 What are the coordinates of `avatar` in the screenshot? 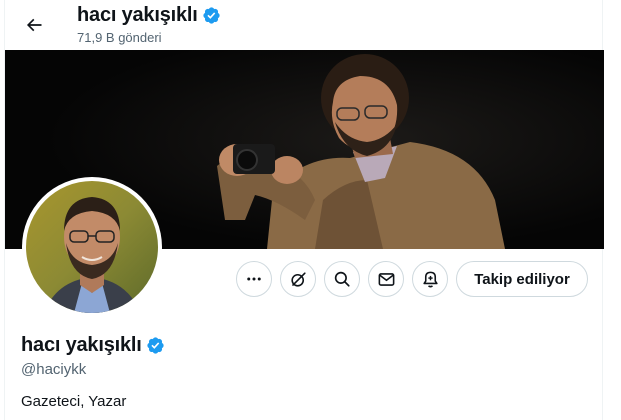 It's located at (92, 247).